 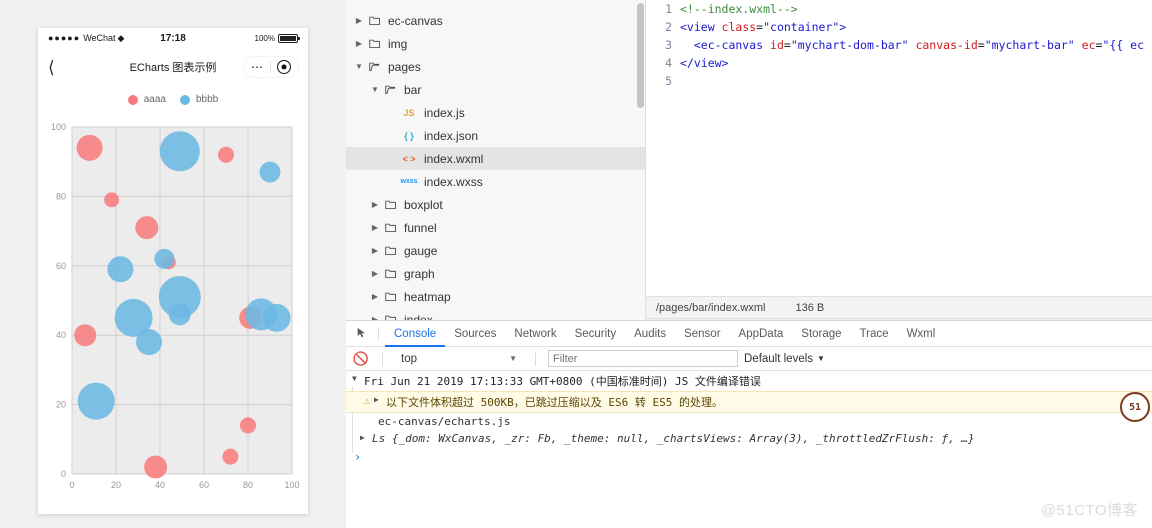 What do you see at coordinates (207, 99) in the screenshot?
I see `legend-label-bbbb: bbbb` at bounding box center [207, 99].